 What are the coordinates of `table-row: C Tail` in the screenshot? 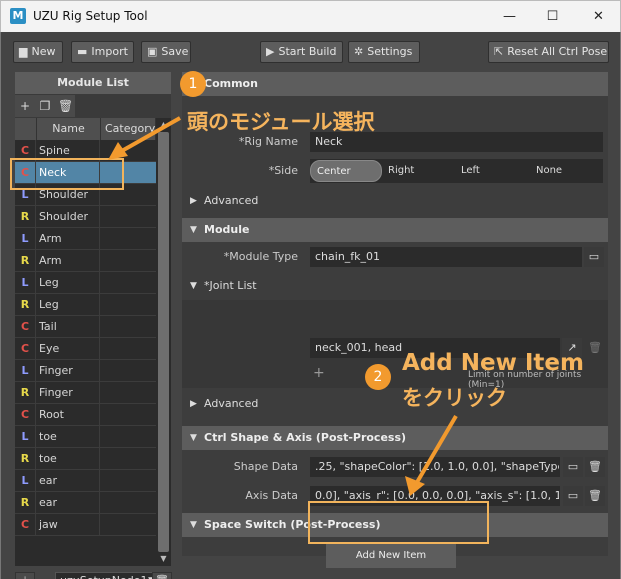 It's located at (85, 327).